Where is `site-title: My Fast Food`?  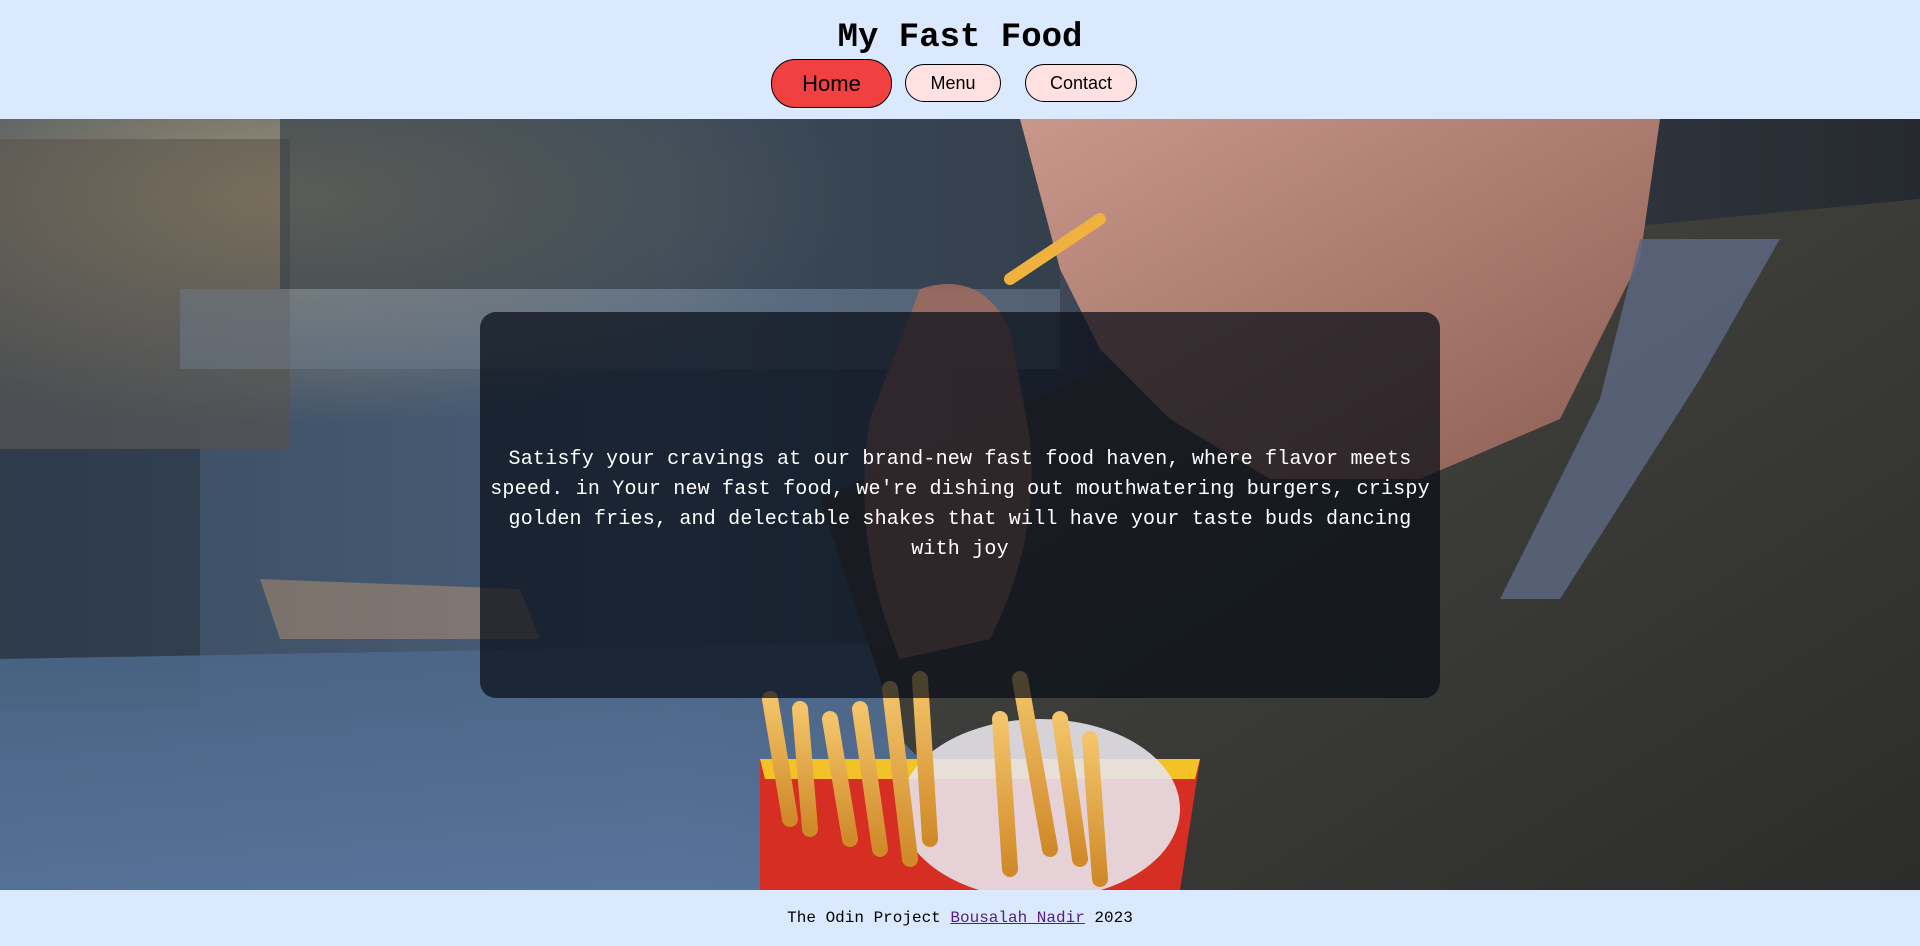
site-title: My Fast Food is located at coordinates (960, 38).